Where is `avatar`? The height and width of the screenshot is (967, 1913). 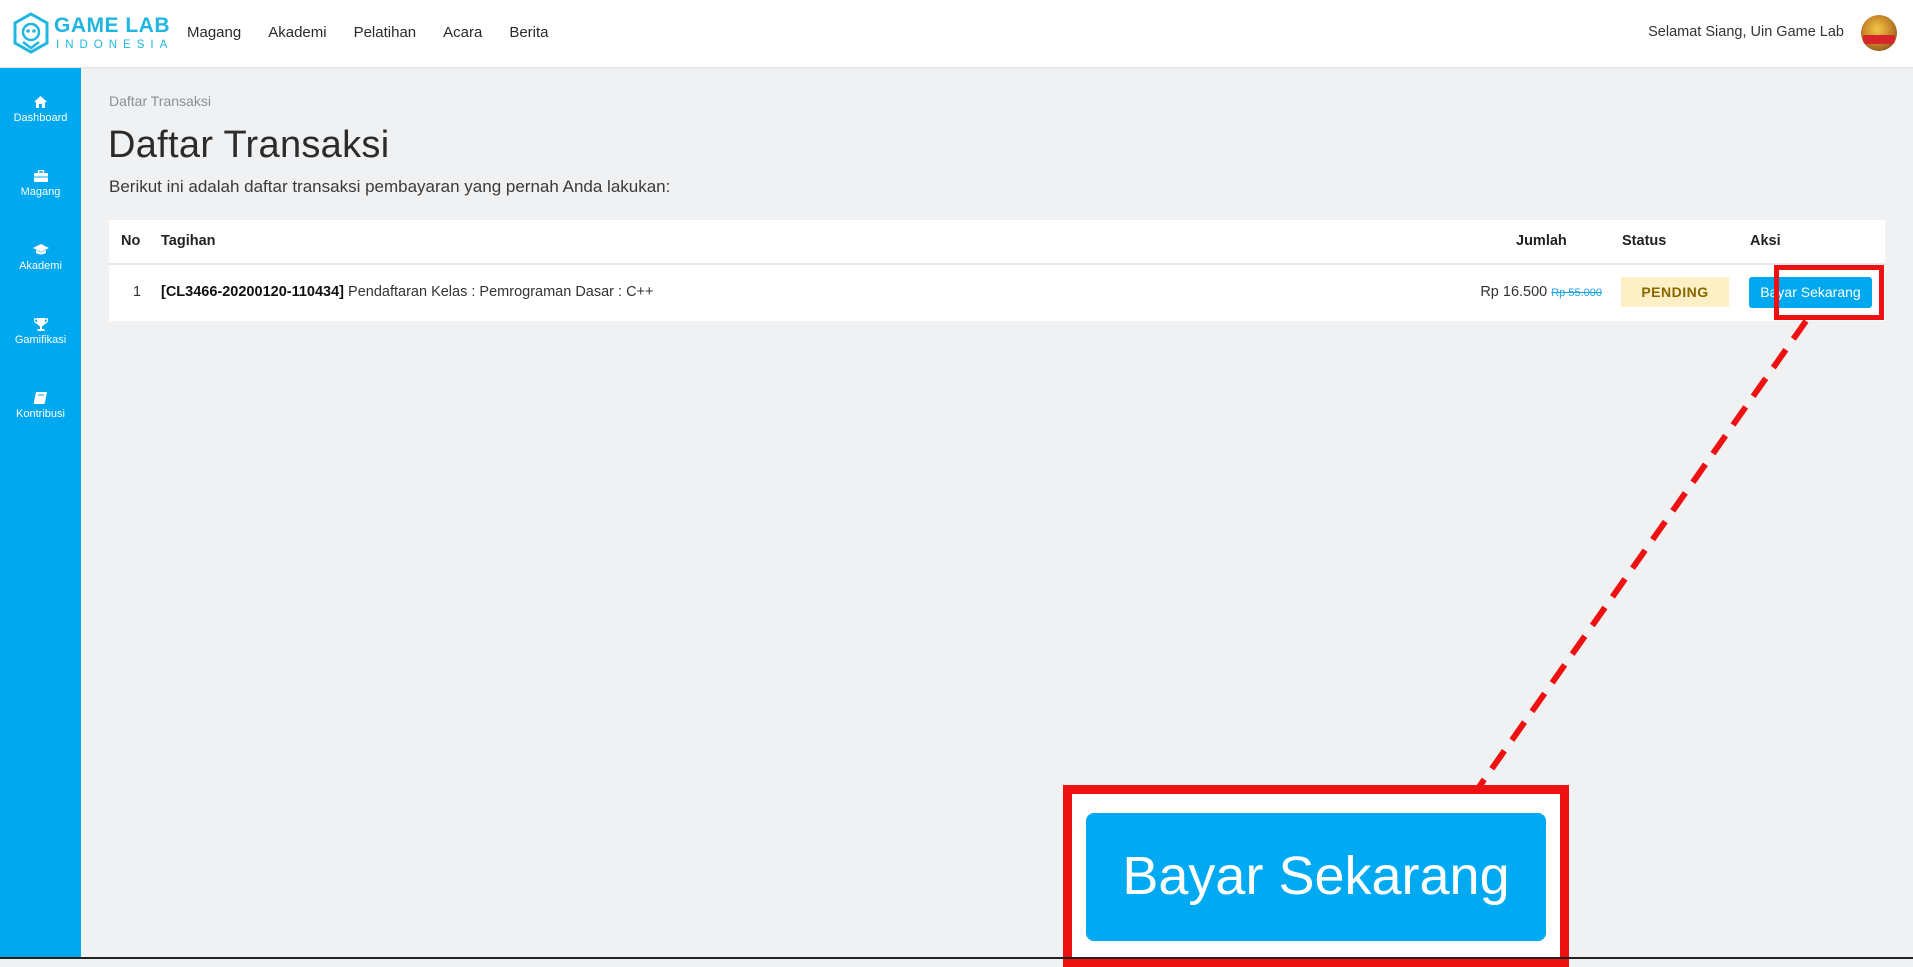 avatar is located at coordinates (1879, 33).